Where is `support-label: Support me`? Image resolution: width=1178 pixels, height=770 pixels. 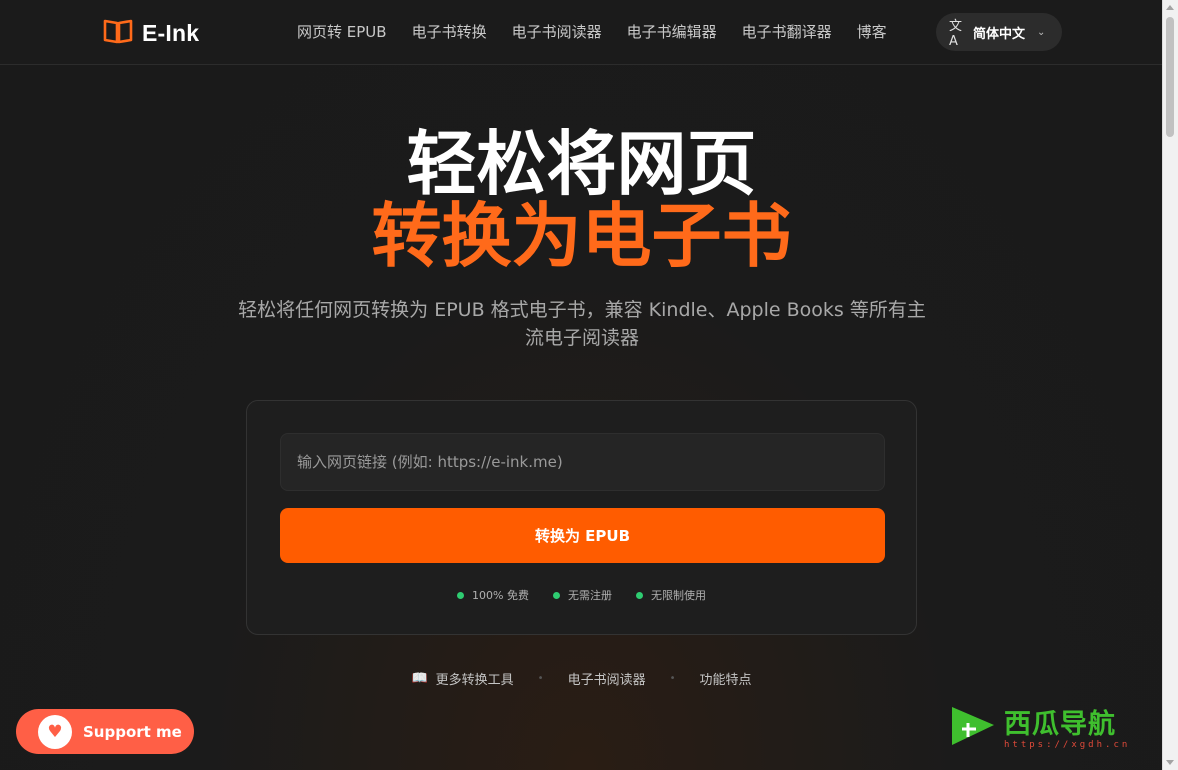
support-label: Support me is located at coordinates (132, 731).